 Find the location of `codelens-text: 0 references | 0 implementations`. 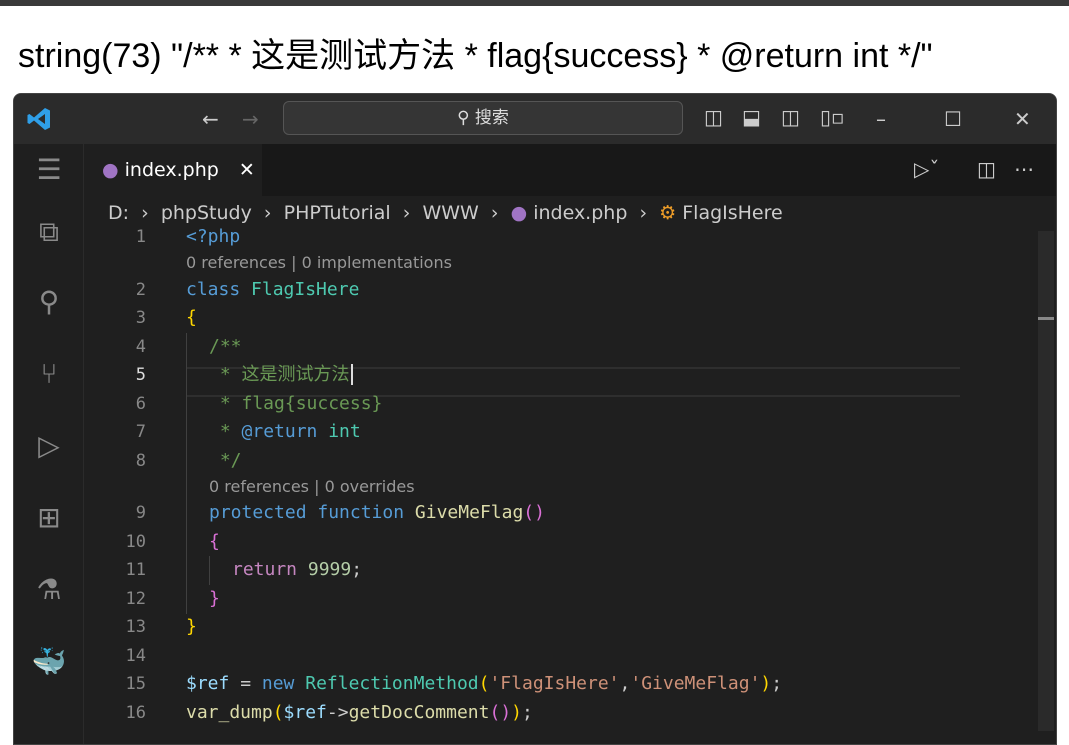

codelens-text: 0 references | 0 implementations is located at coordinates (319, 263).